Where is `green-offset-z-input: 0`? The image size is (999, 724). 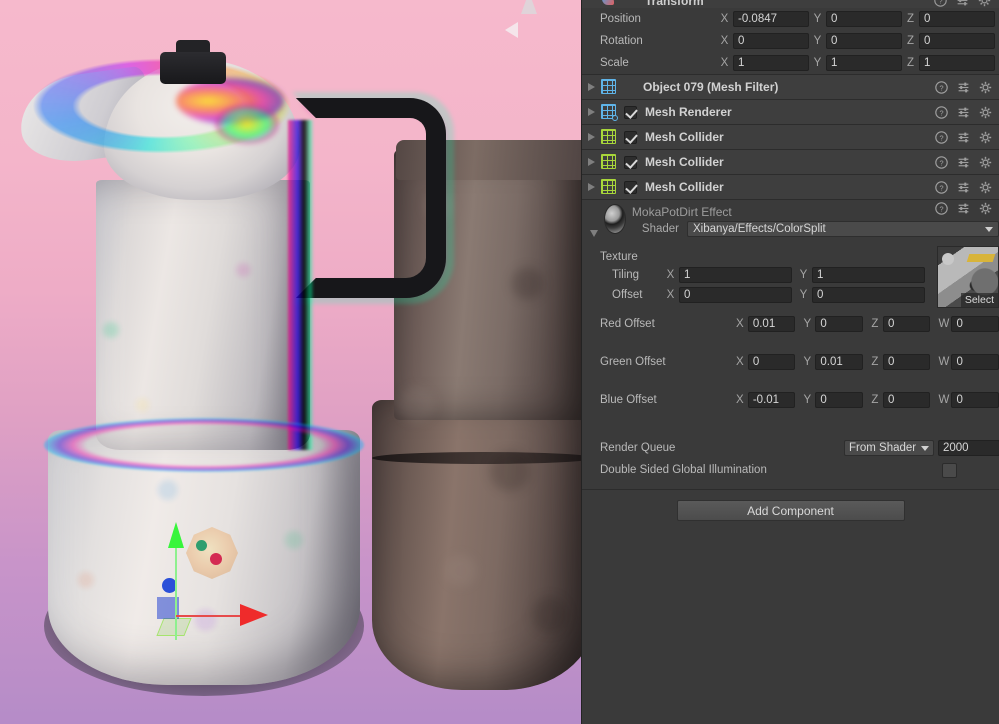 green-offset-z-input: 0 is located at coordinates (906, 362).